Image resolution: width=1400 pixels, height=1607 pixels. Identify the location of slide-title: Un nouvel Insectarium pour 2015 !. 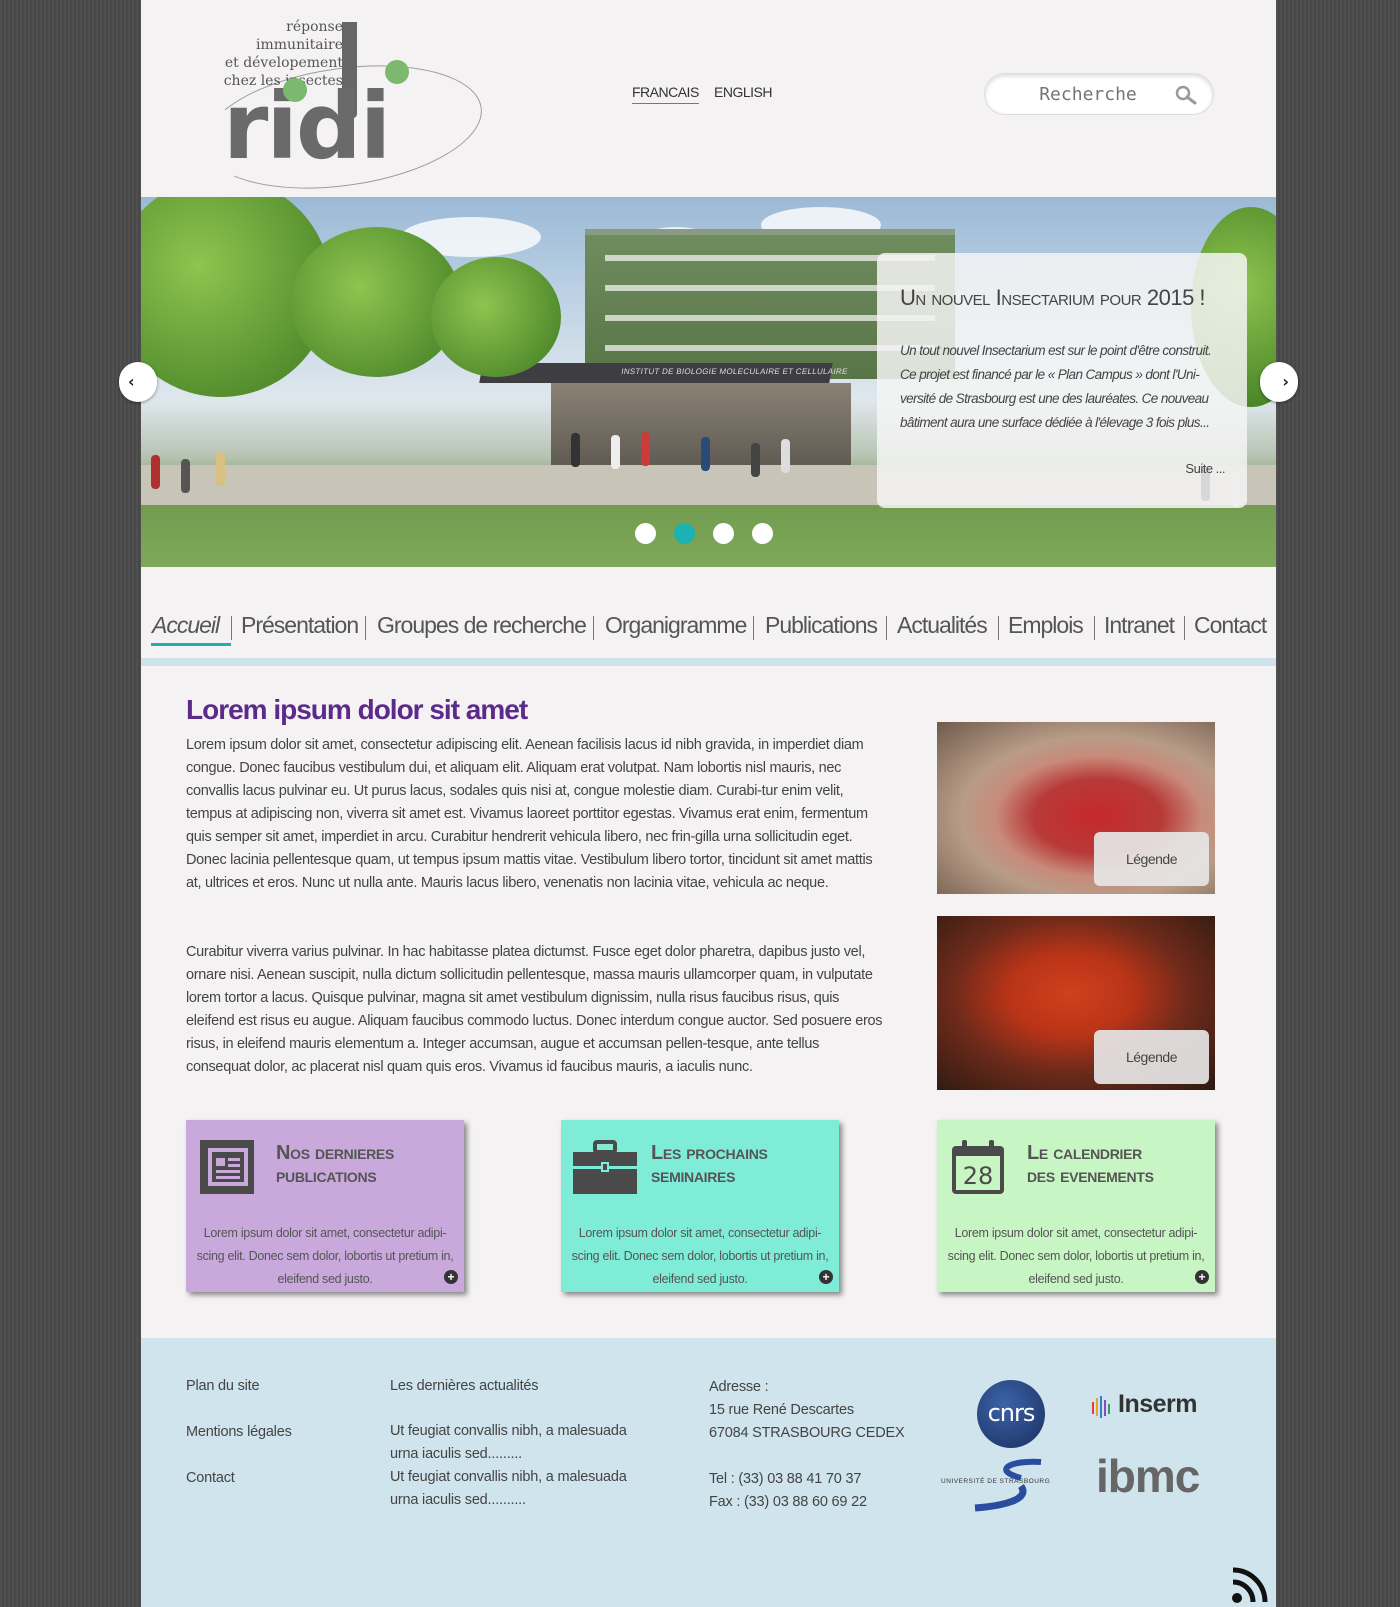
(1053, 297).